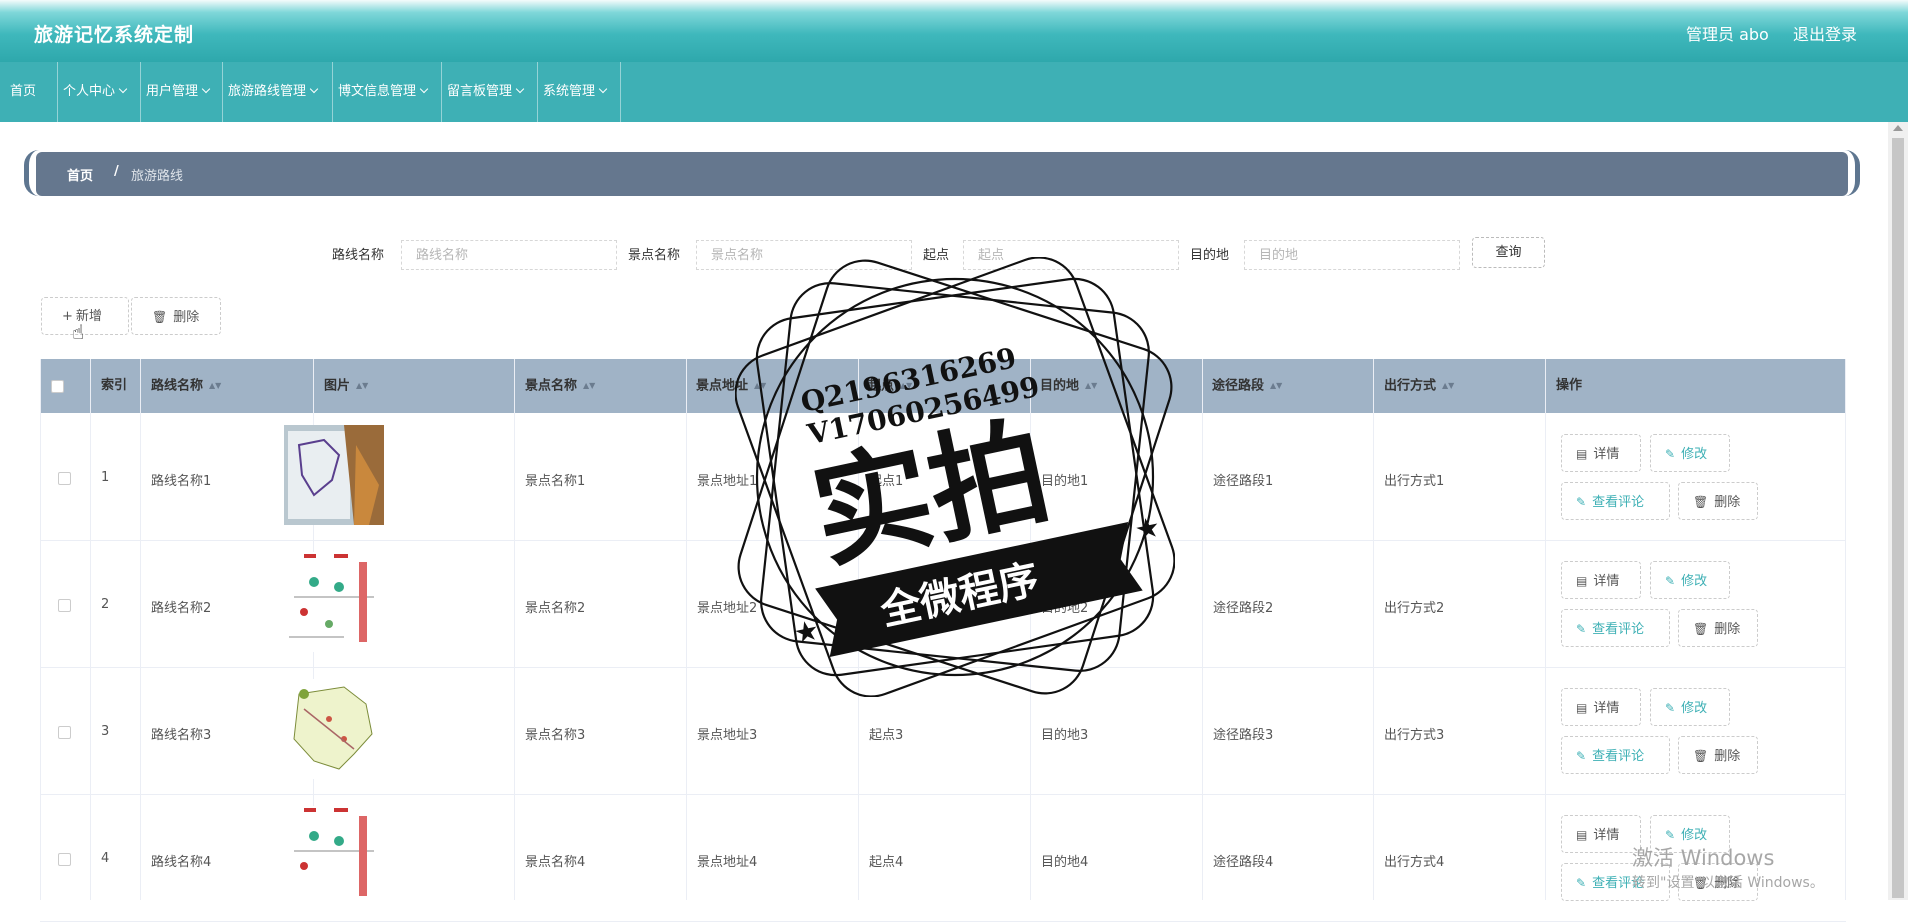  I want to click on breadcrumb-home: 首页, so click(80, 174).